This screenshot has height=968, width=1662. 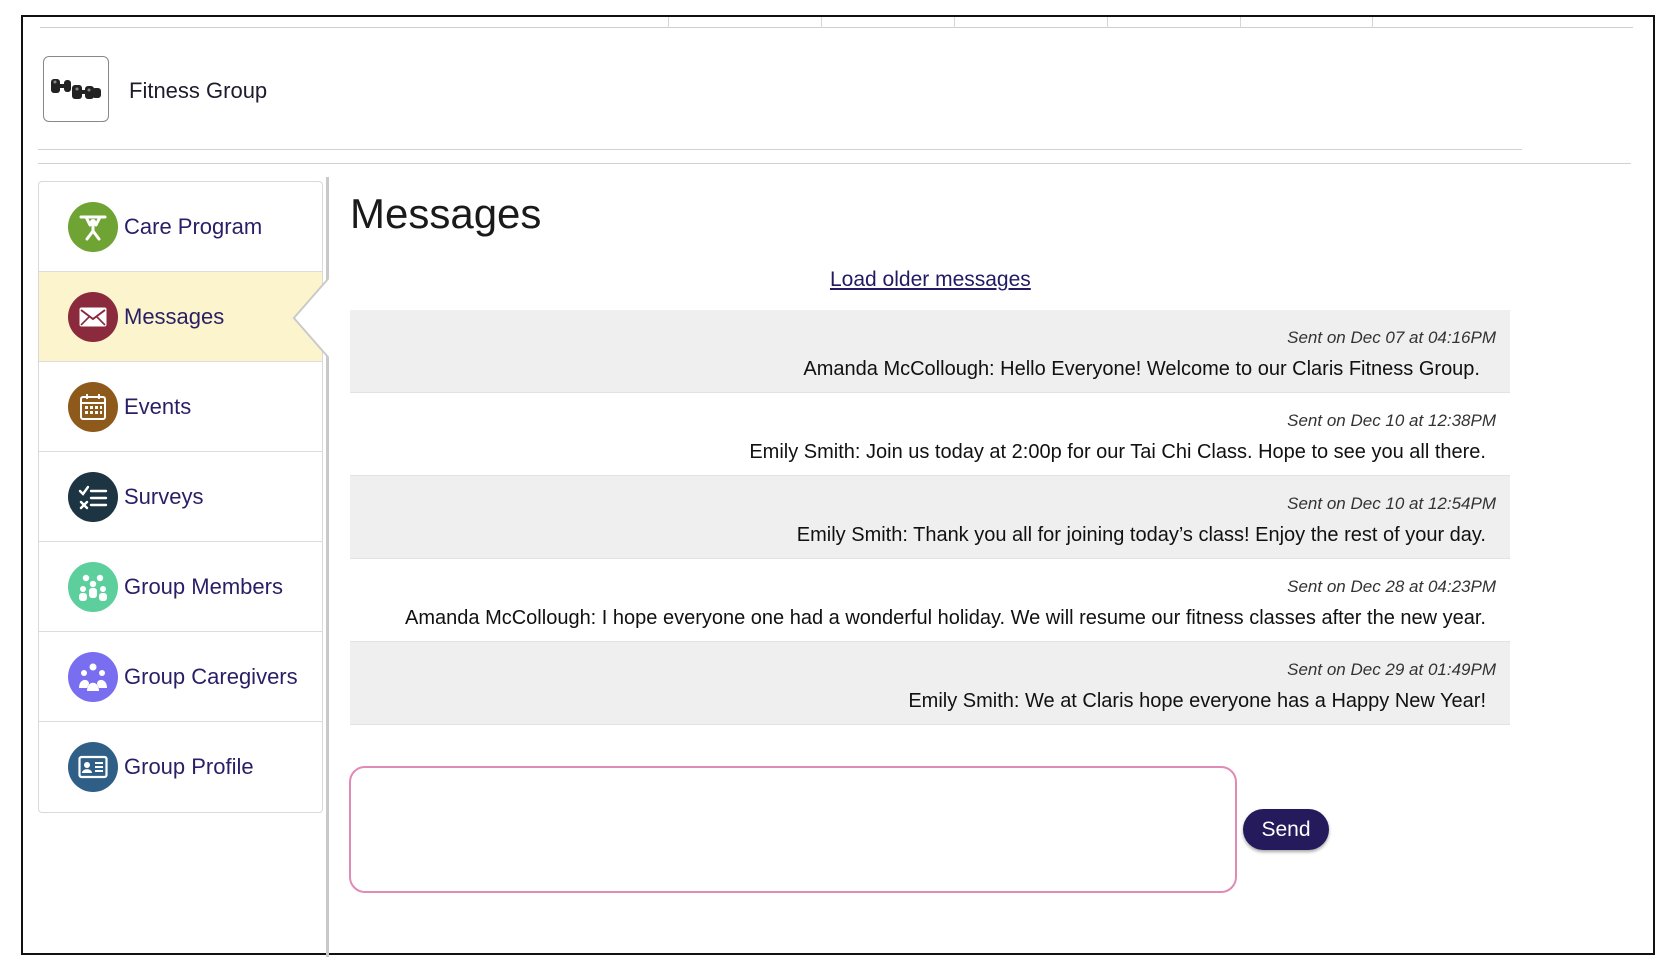 What do you see at coordinates (93, 406) in the screenshot?
I see `calendar-icon` at bounding box center [93, 406].